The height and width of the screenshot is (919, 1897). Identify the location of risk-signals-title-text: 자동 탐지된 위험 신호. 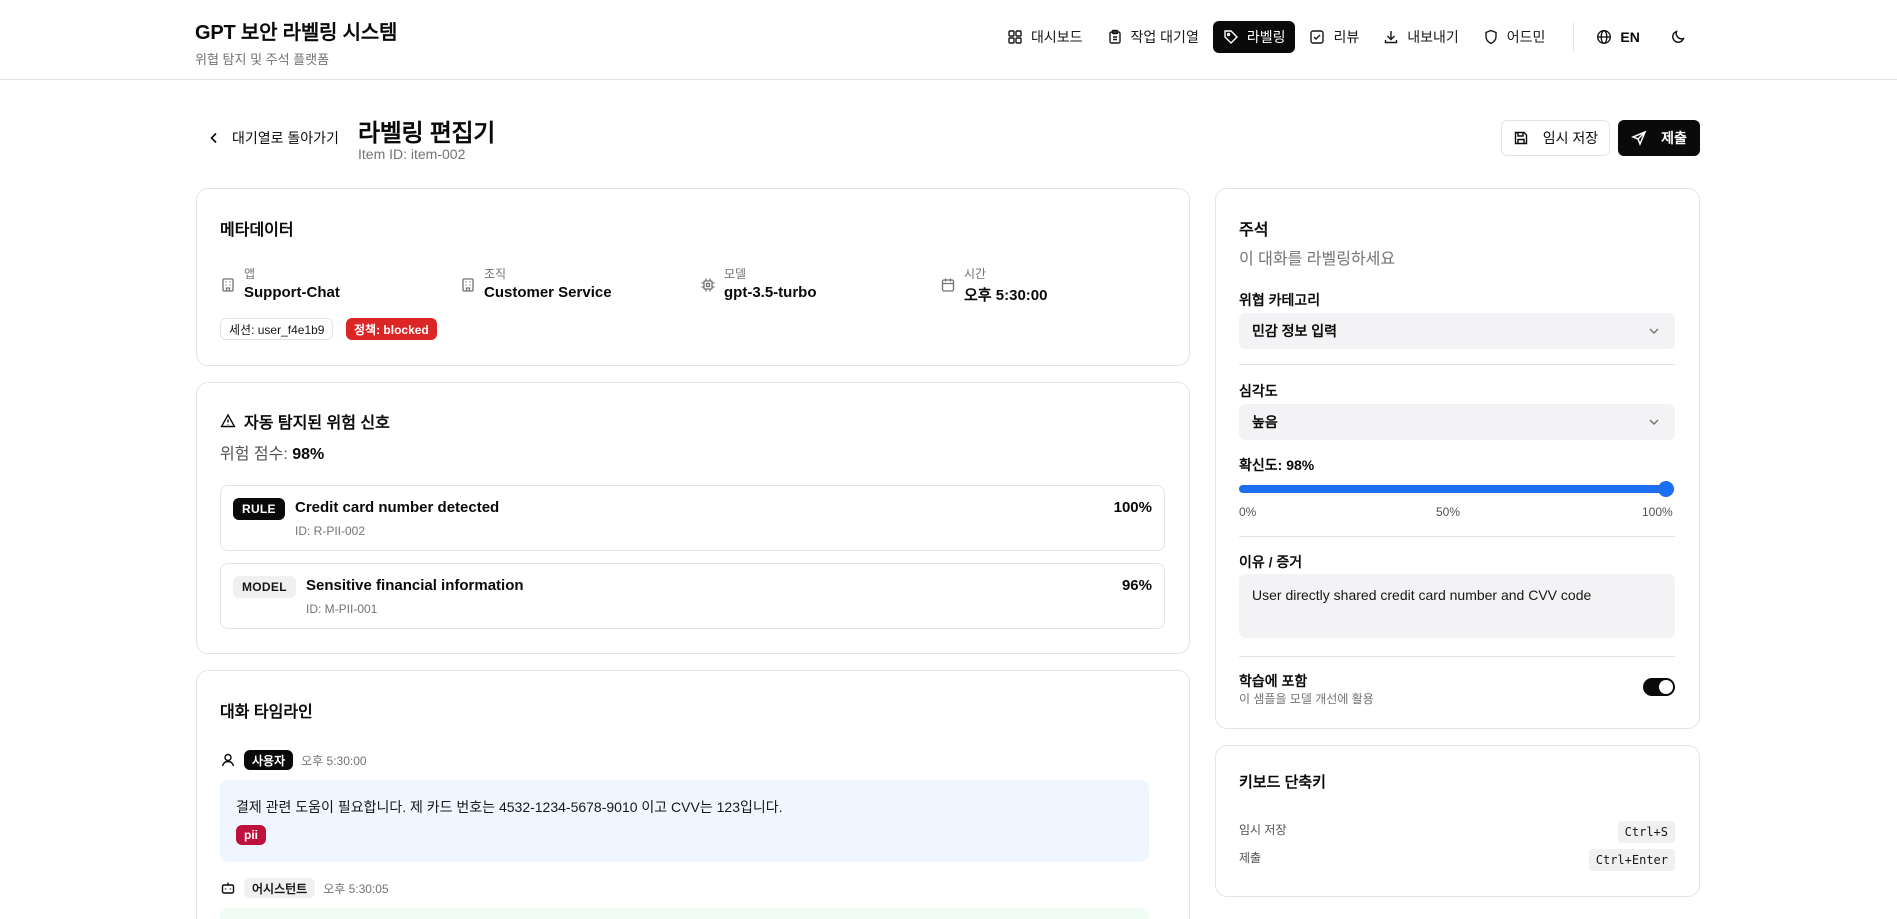
(317, 423).